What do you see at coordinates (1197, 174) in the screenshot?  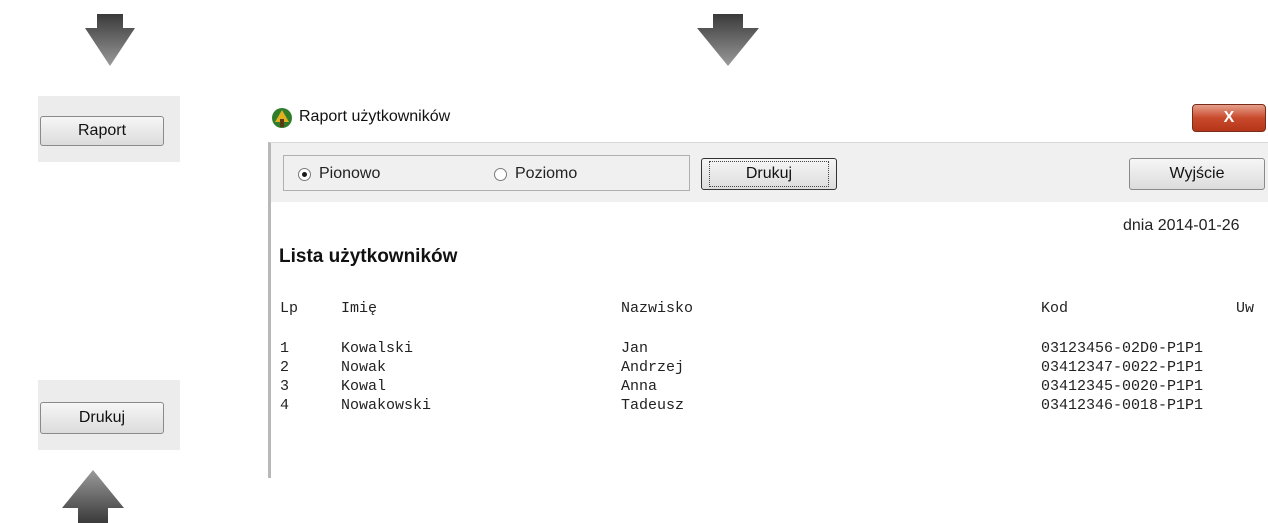 I see `exit-button: Wyjście` at bounding box center [1197, 174].